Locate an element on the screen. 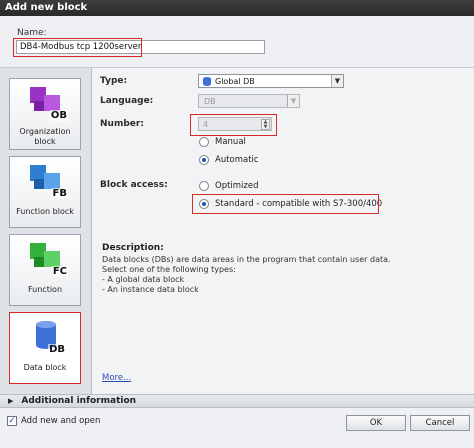 This screenshot has height=448, width=474. fc-block-icon: FC is located at coordinates (49, 260).